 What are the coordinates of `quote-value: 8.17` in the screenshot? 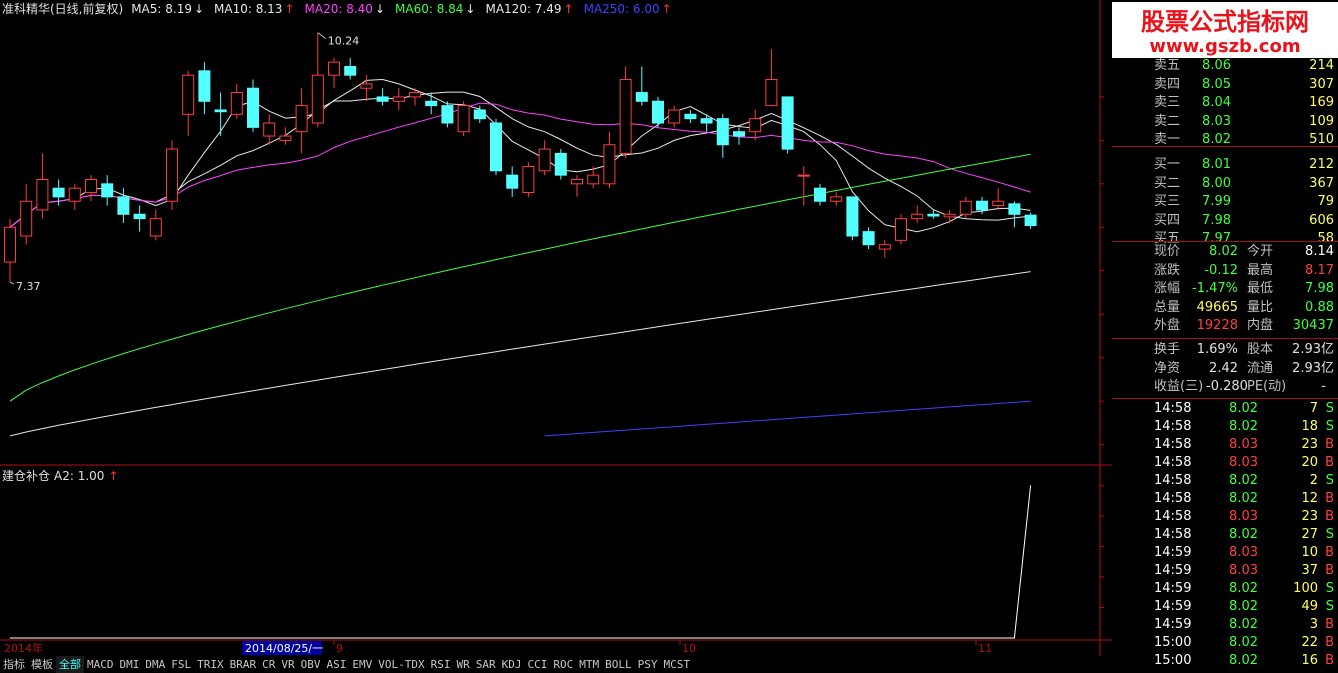 It's located at (1319, 270).